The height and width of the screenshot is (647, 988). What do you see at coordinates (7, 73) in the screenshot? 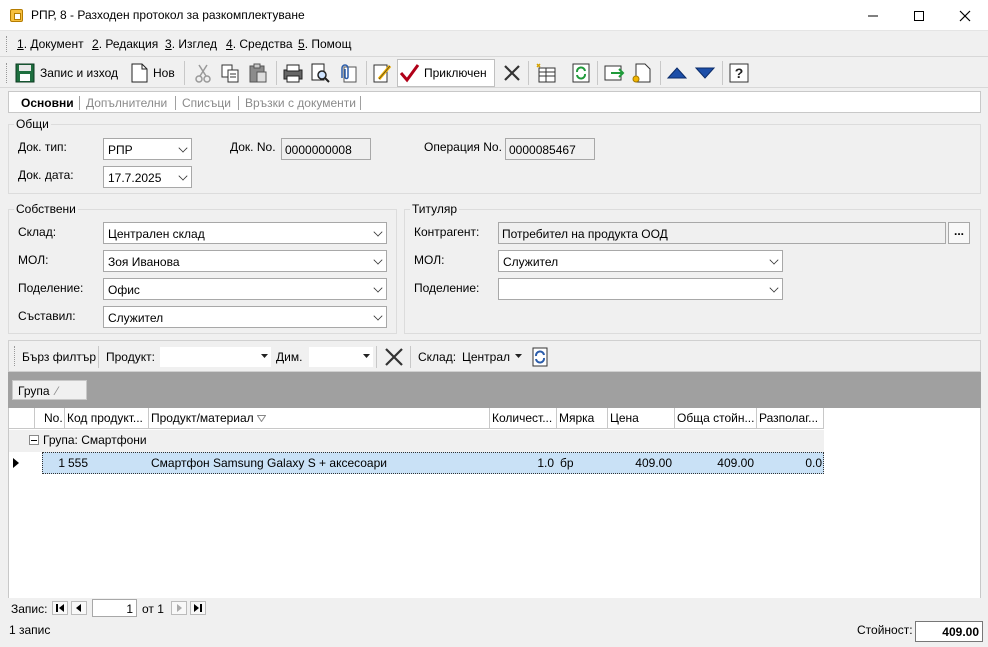
I see `toolbar-grip` at bounding box center [7, 73].